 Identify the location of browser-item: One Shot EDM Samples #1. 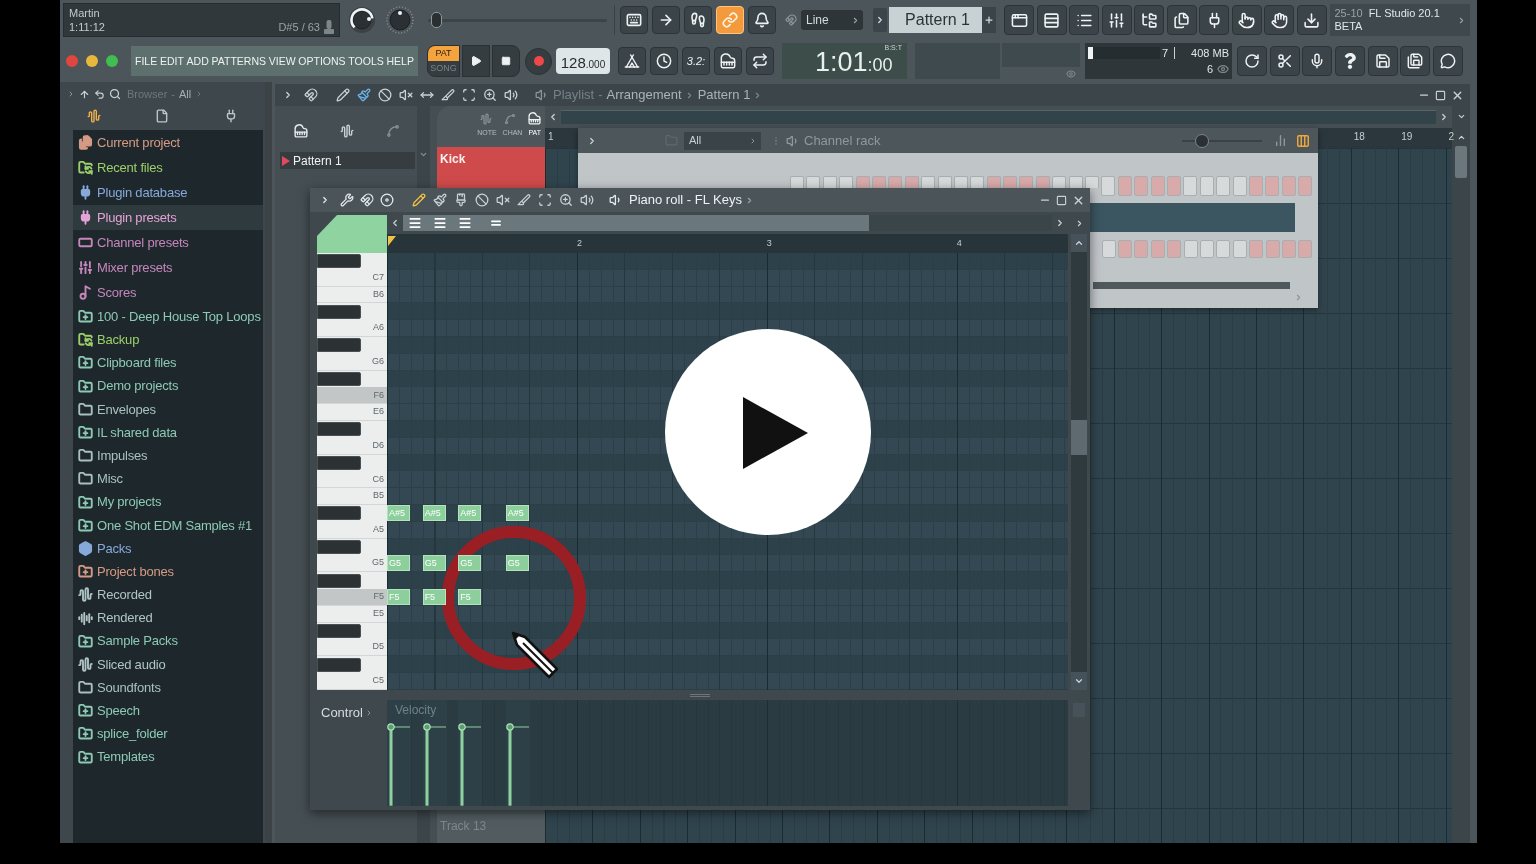
(168, 525).